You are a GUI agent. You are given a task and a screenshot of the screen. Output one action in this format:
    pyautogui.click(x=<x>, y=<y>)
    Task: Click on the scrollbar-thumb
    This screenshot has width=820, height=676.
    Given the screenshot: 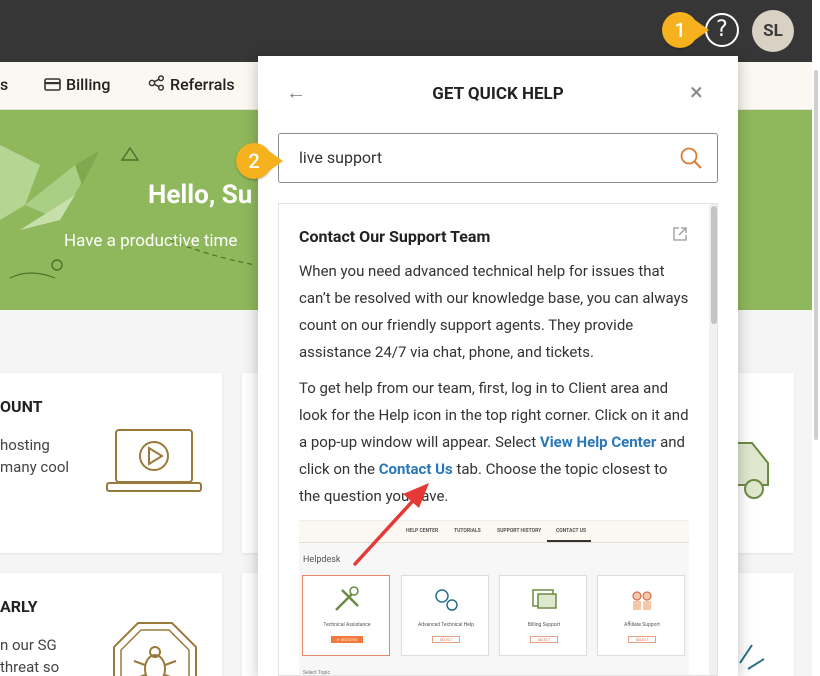 What is the action you would take?
    pyautogui.click(x=714, y=265)
    